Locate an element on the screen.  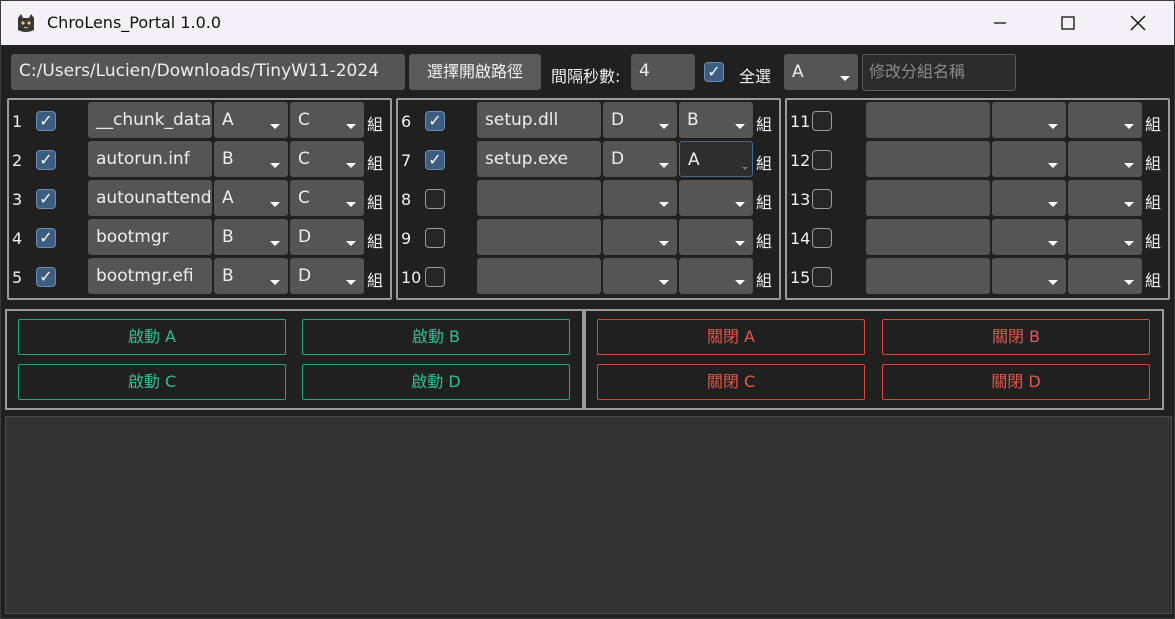
group-2-value: B is located at coordinates (693, 120).